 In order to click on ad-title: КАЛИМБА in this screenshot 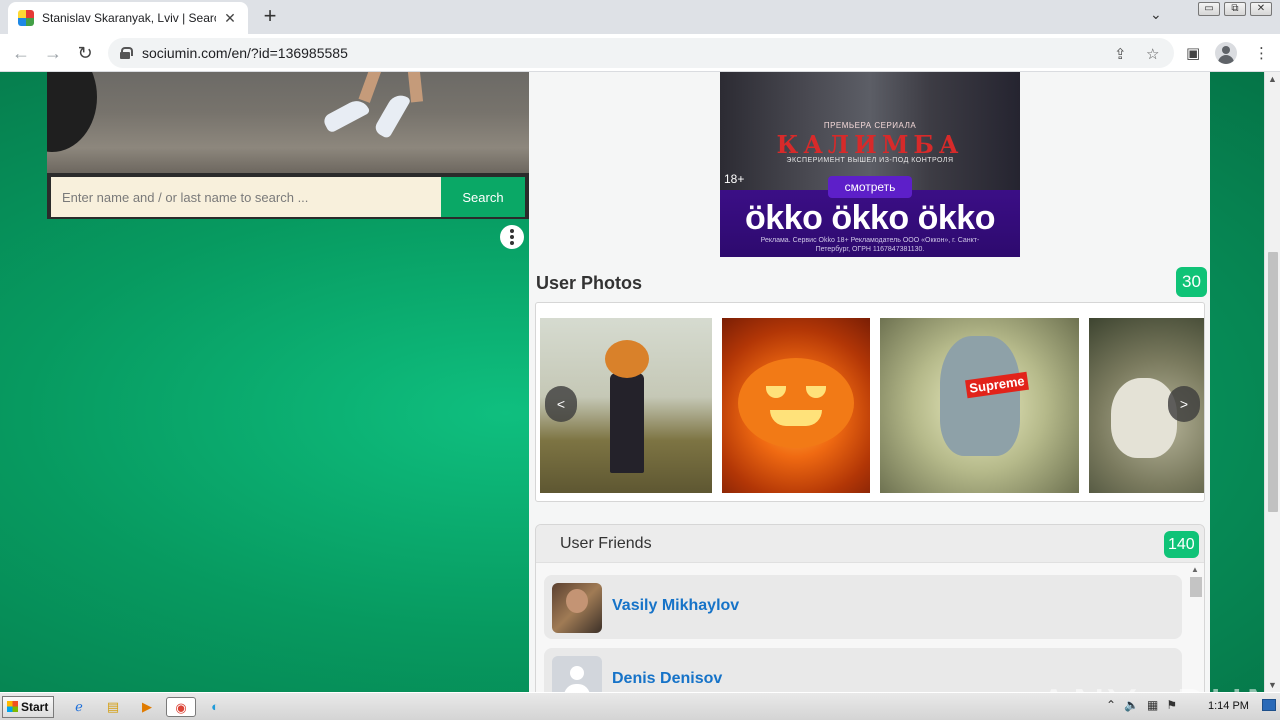, I will do `click(870, 144)`.